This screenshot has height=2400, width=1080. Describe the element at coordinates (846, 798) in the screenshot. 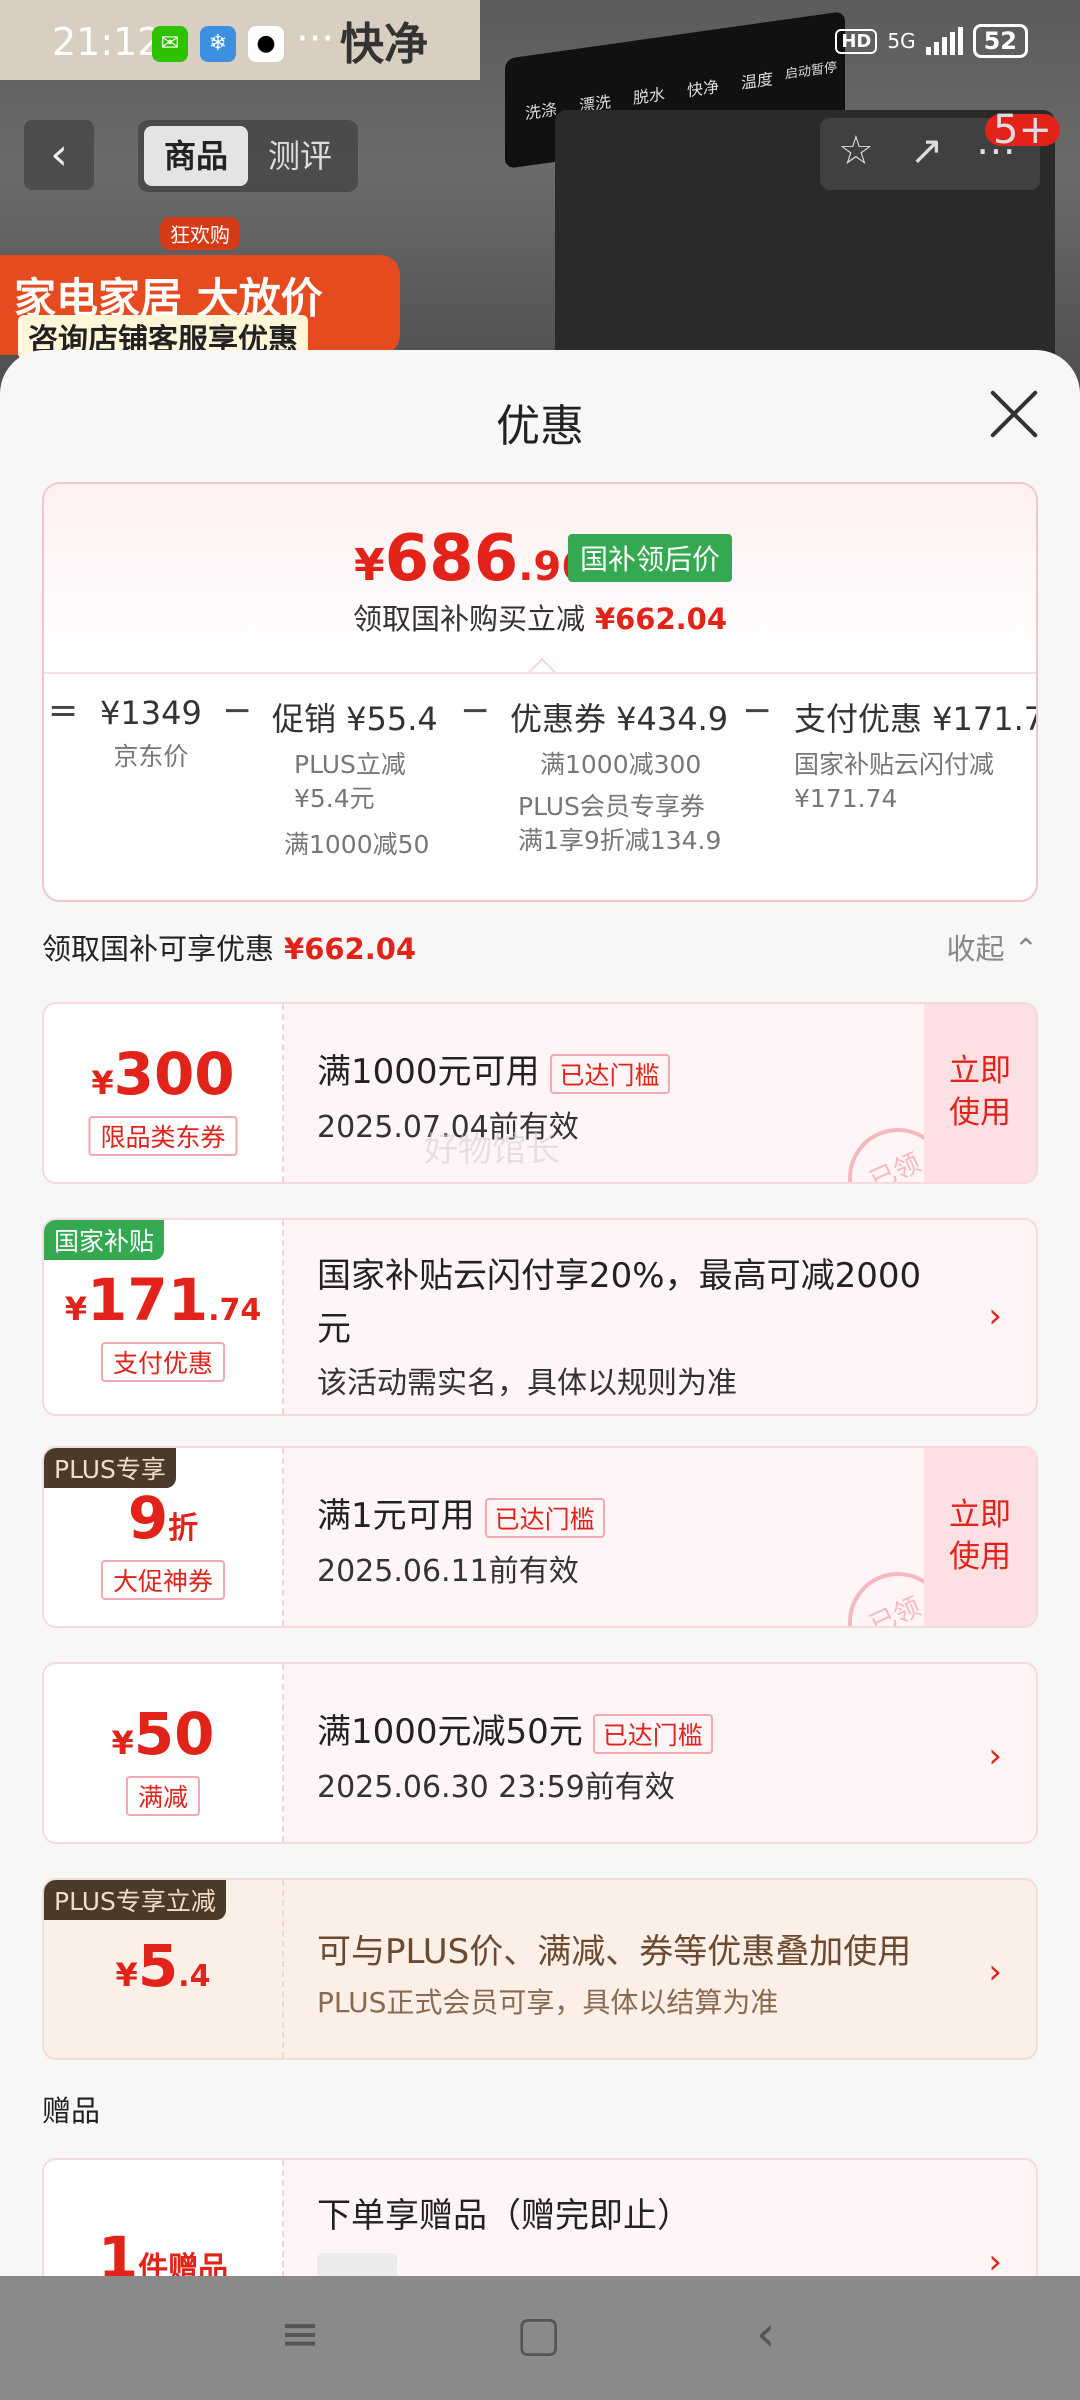

I see `payment-line: ¥171.74` at that location.